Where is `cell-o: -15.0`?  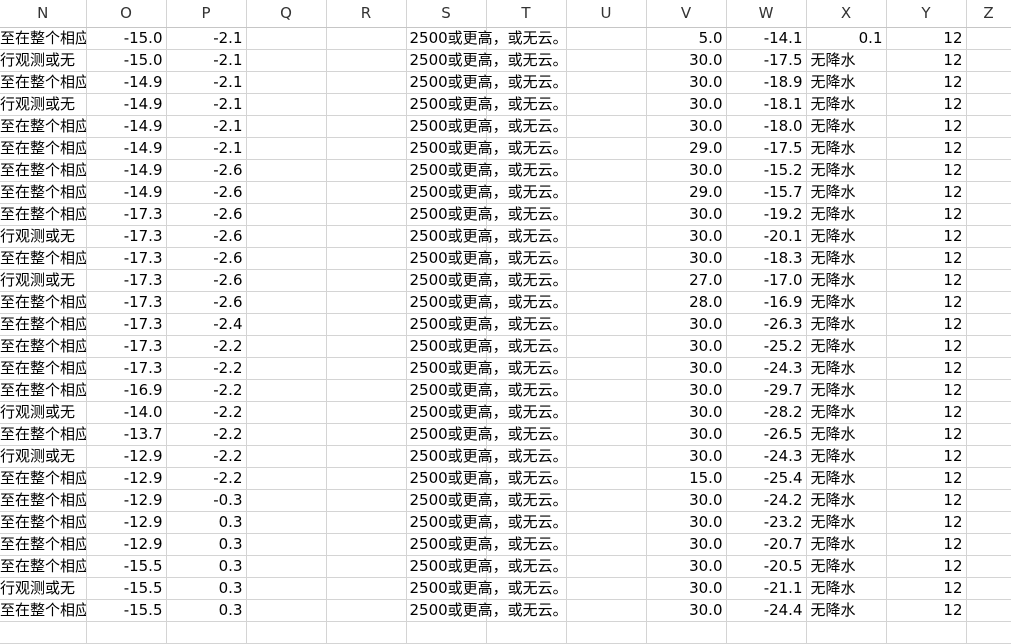
cell-o: -15.0 is located at coordinates (126, 60).